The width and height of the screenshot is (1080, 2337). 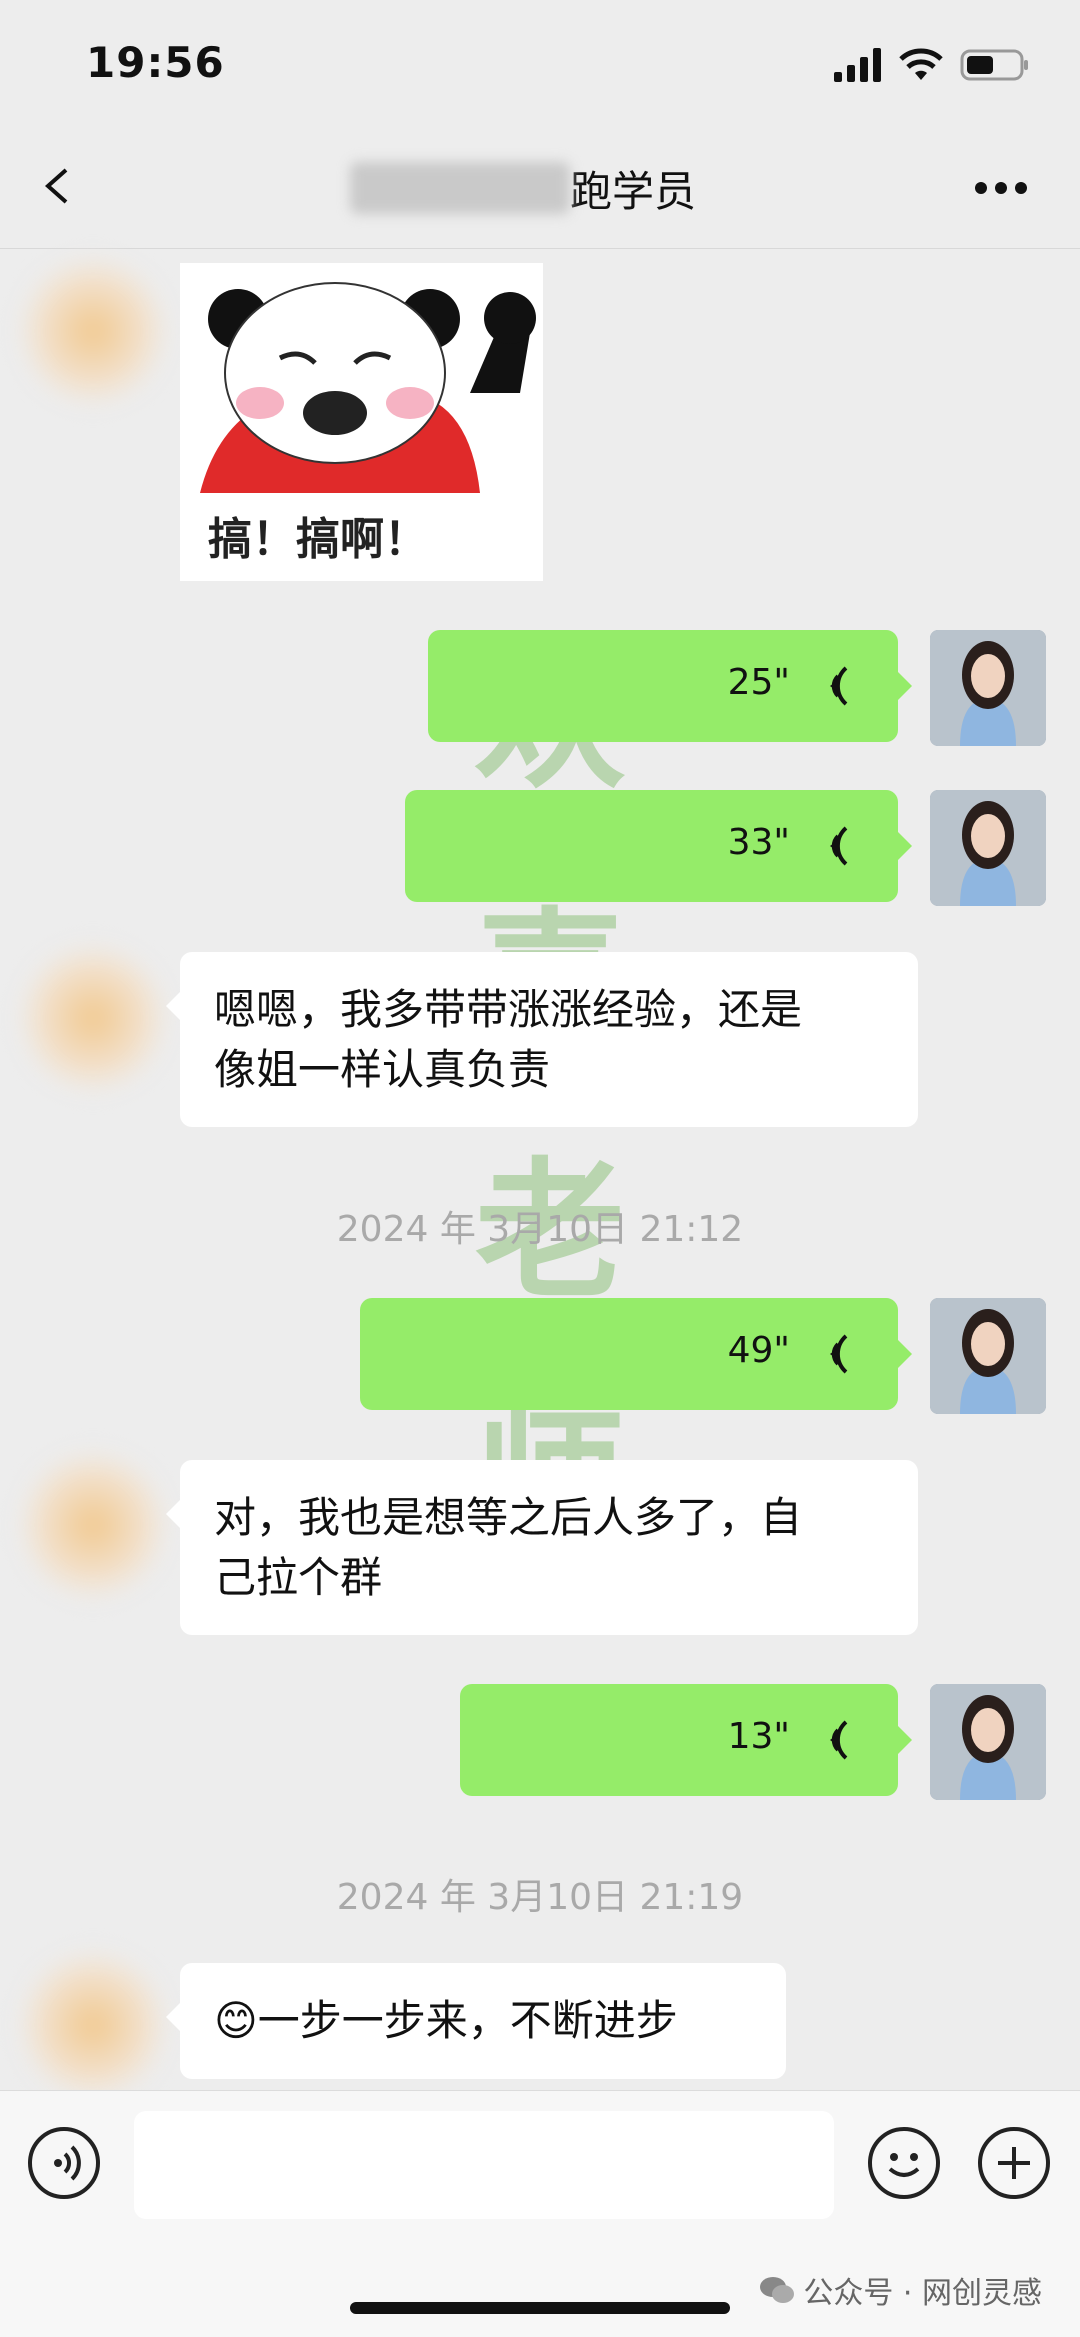 I want to click on account-watermark: 公众号 · 网创灵感, so click(x=900, y=2290).